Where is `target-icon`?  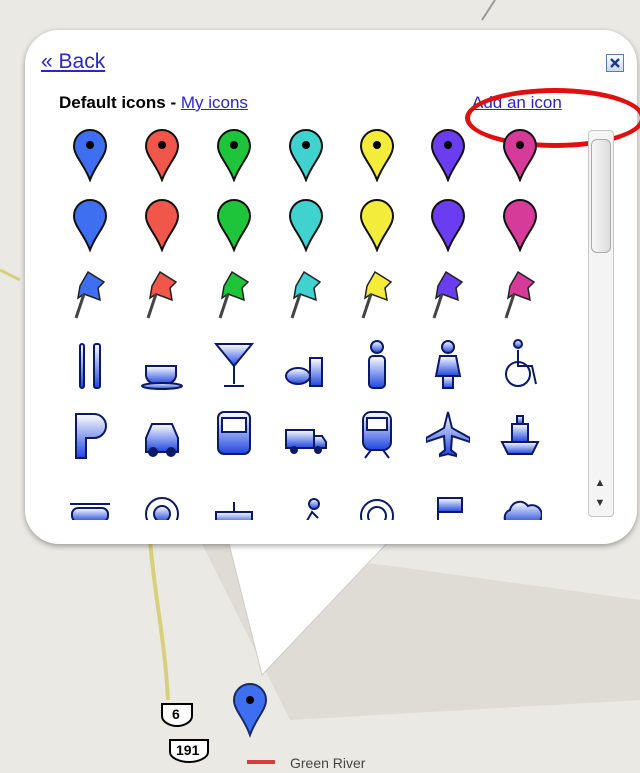
target-icon is located at coordinates (162, 497).